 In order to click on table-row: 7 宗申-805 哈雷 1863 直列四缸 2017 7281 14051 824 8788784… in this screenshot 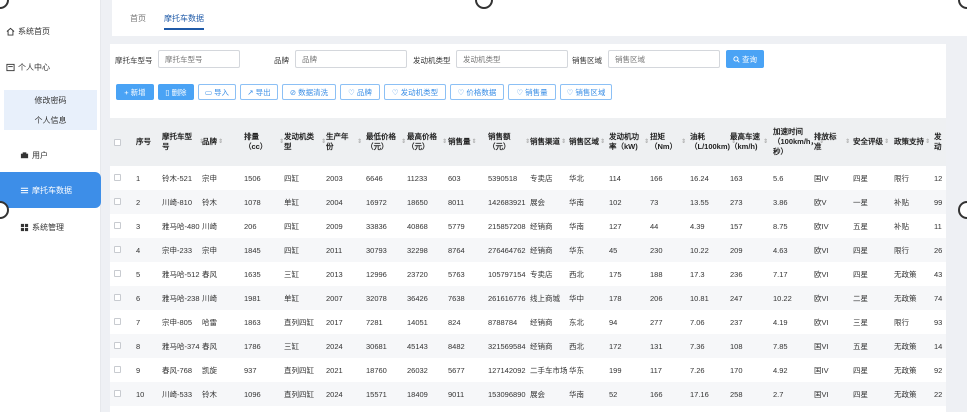, I will do `click(528, 322)`.